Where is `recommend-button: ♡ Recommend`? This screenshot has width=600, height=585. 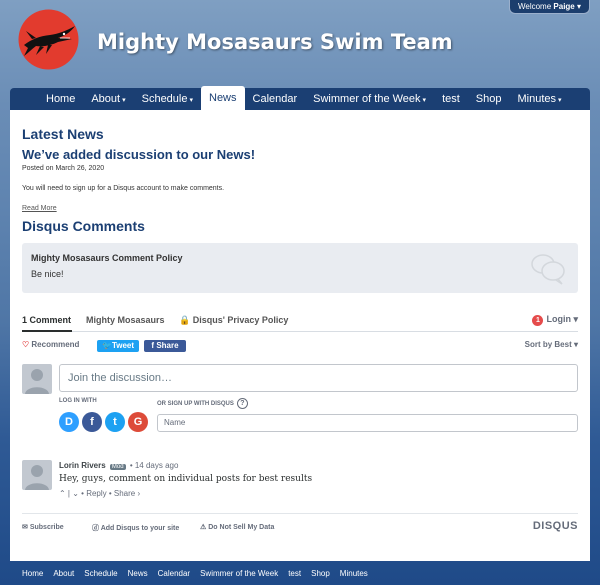 recommend-button: ♡ Recommend is located at coordinates (50, 344).